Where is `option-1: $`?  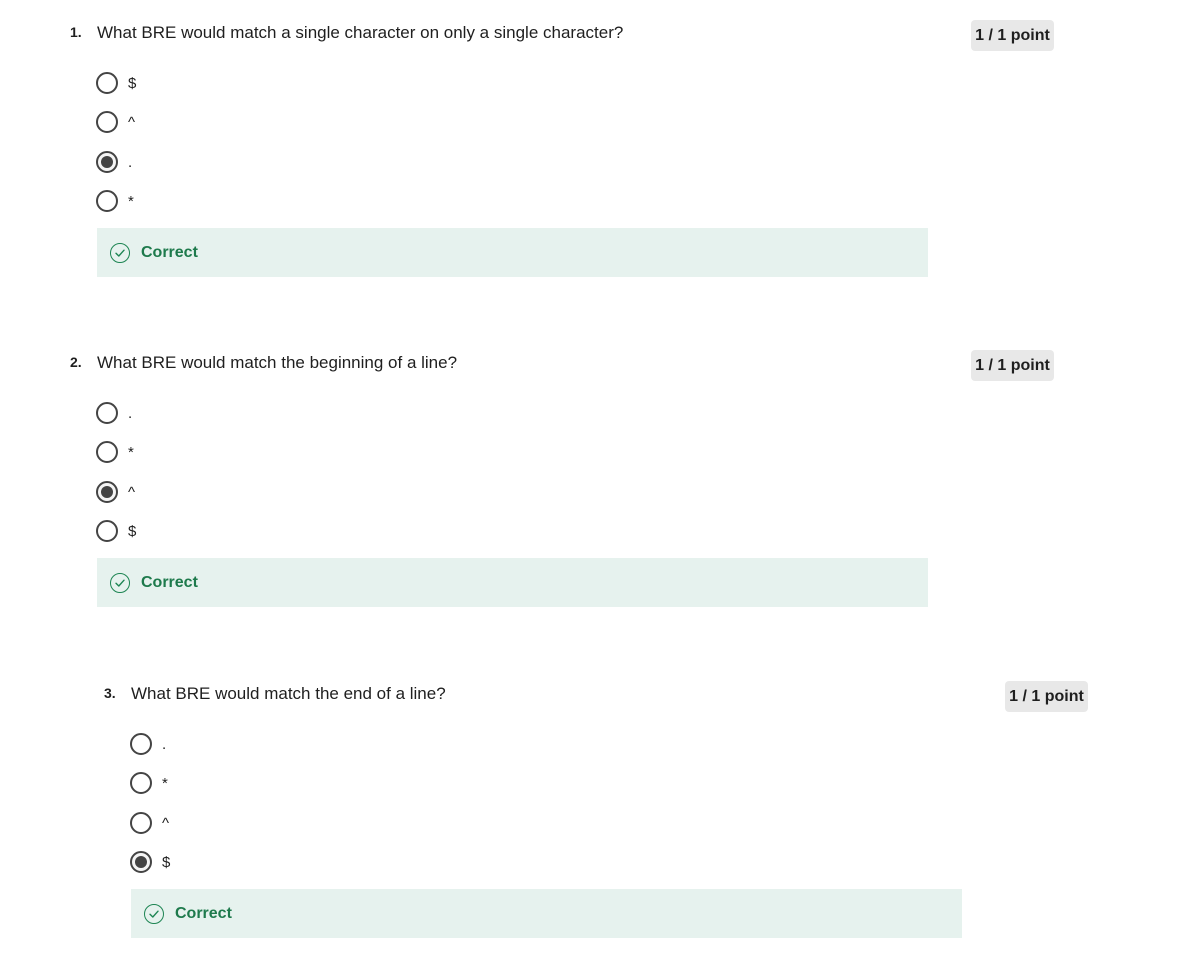 option-1: $ is located at coordinates (116, 83).